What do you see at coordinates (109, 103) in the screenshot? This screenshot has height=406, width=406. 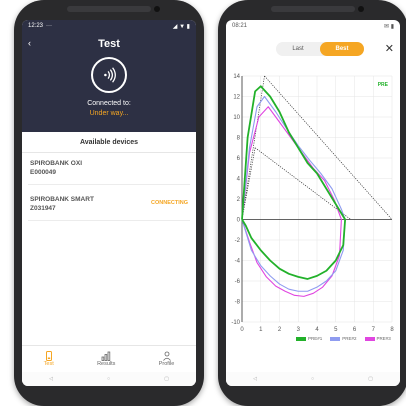 I see `connected-label: Connected to:` at bounding box center [109, 103].